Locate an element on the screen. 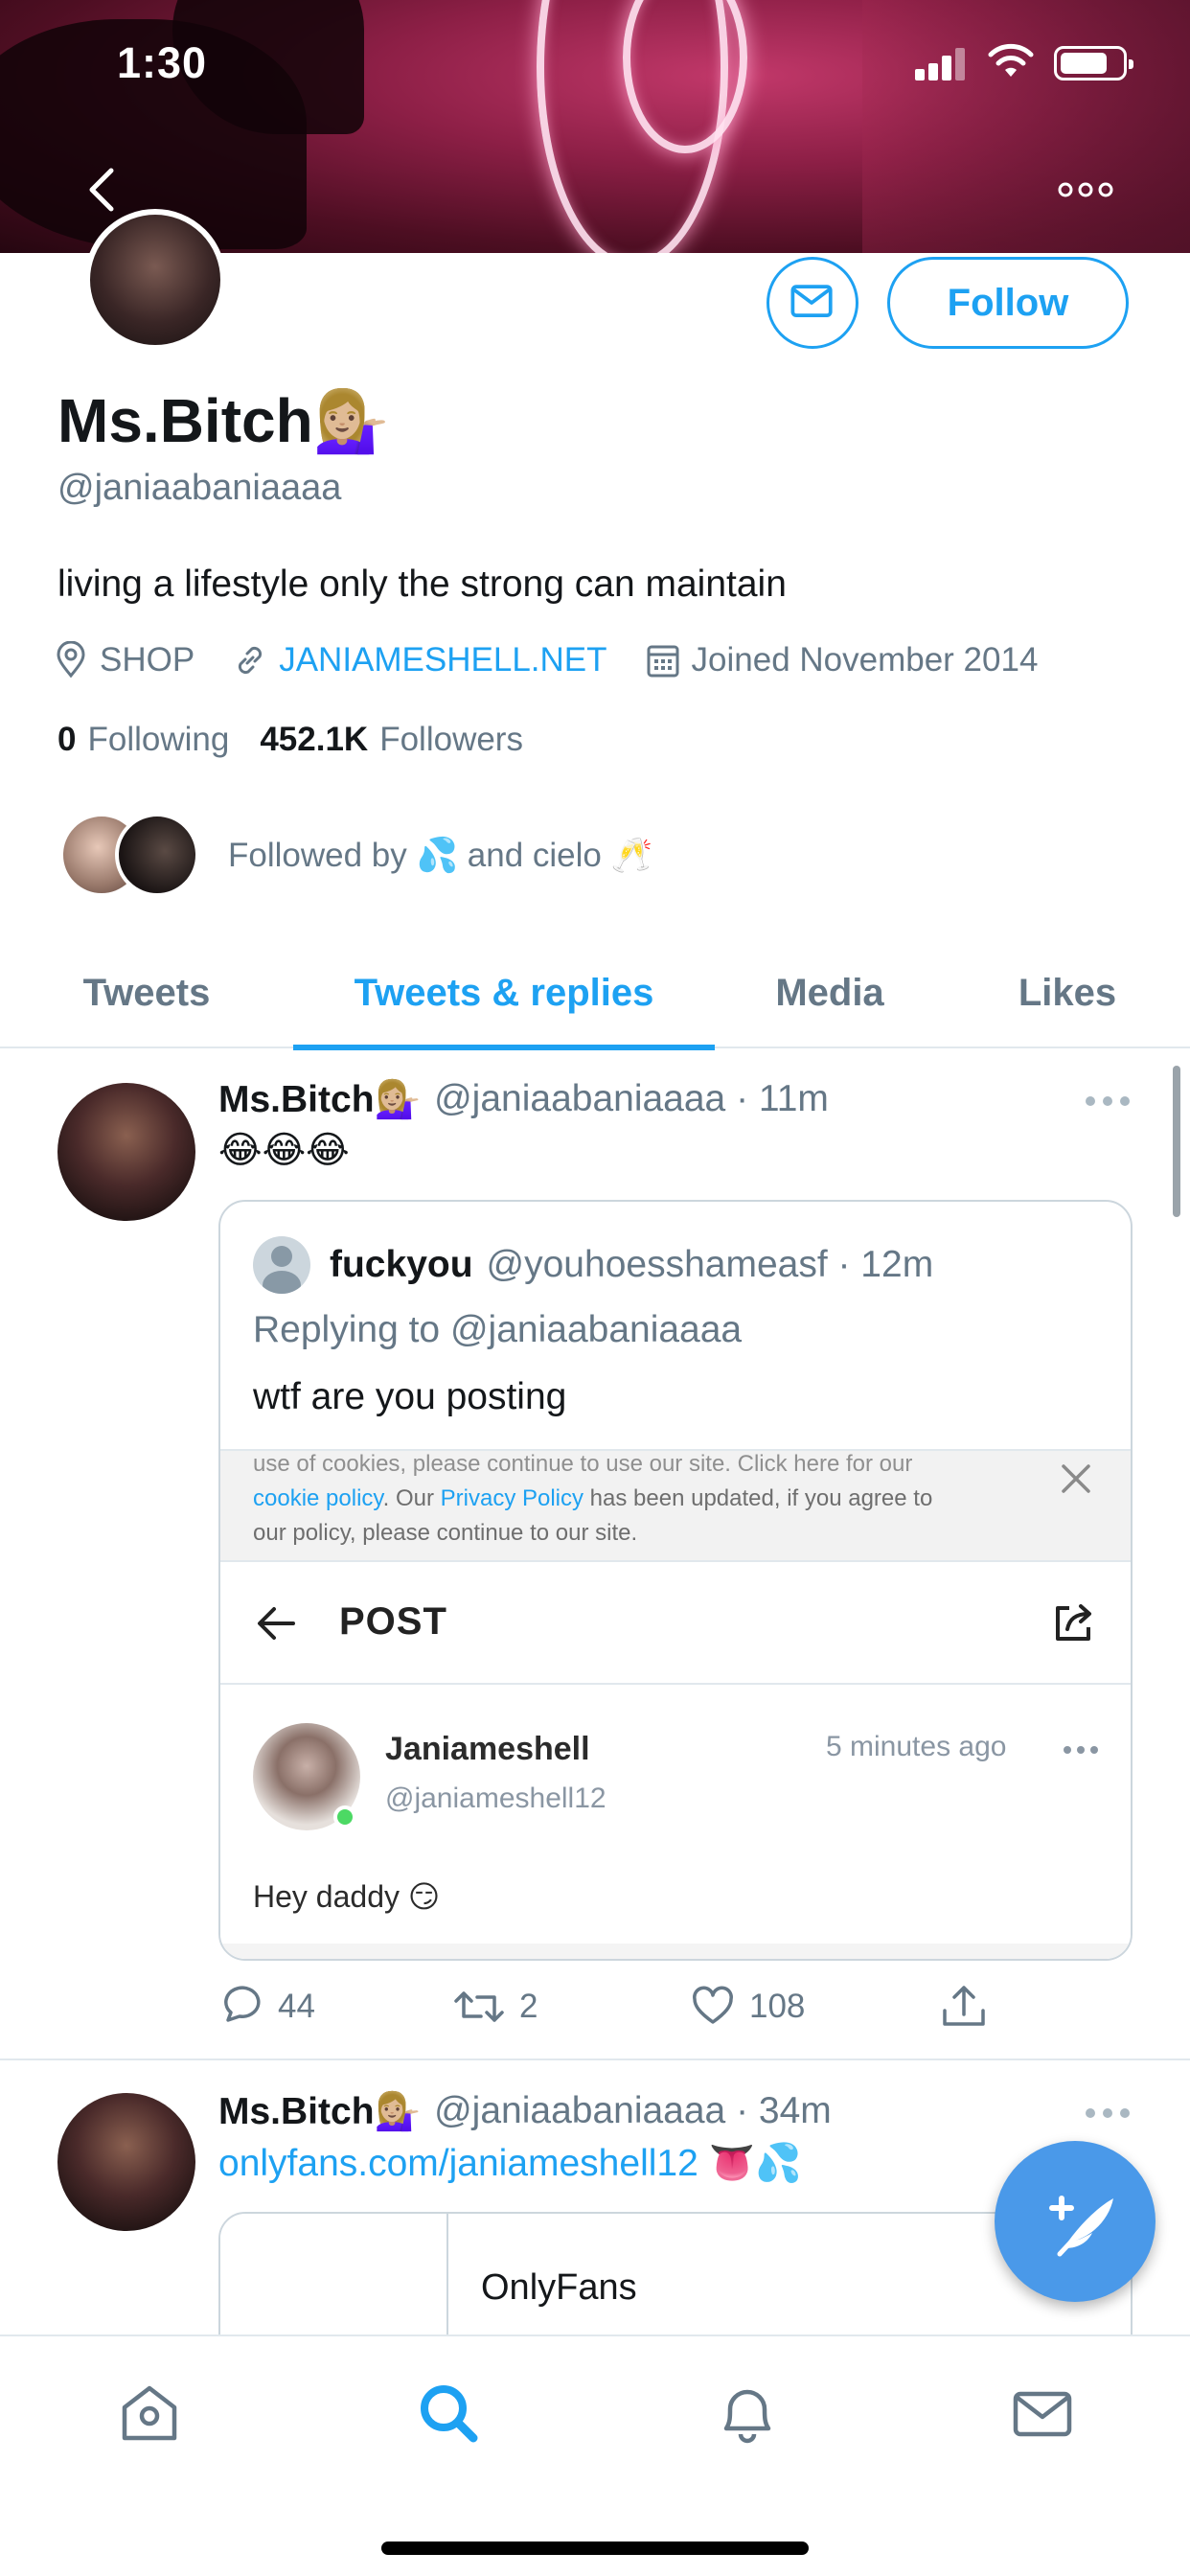 Image resolution: width=1190 pixels, height=2576 pixels. tweet-text: onlyfans.com/janiameshell12 👅💦 is located at coordinates (510, 2163).